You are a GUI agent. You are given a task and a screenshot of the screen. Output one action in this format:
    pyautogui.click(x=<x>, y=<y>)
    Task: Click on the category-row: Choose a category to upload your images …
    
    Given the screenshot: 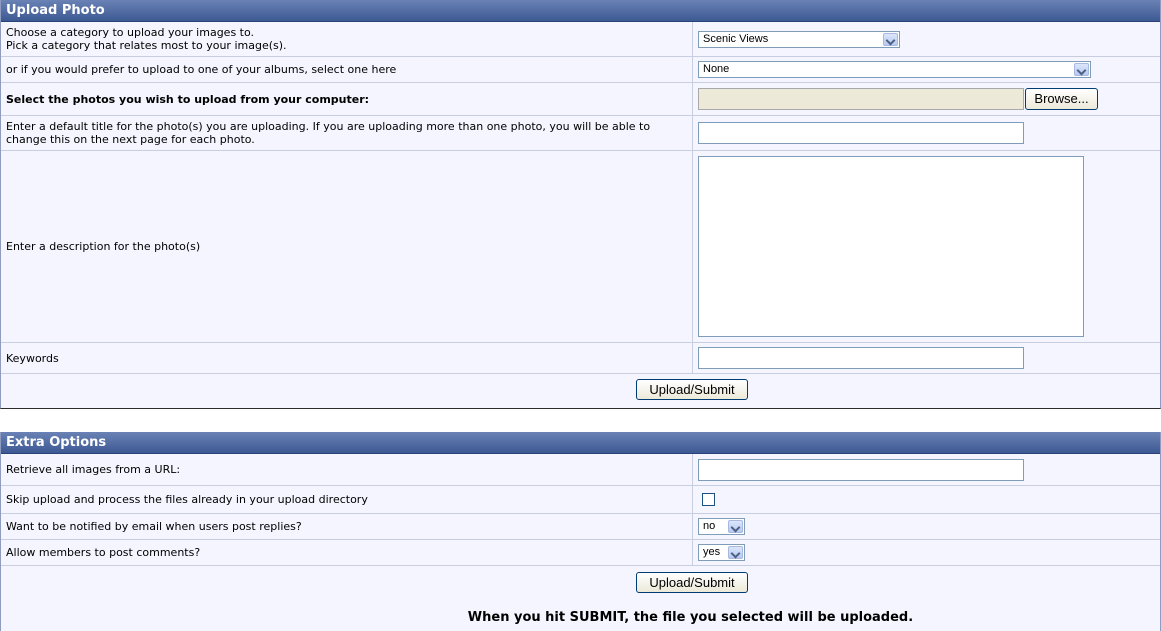 What is the action you would take?
    pyautogui.click(x=580, y=39)
    